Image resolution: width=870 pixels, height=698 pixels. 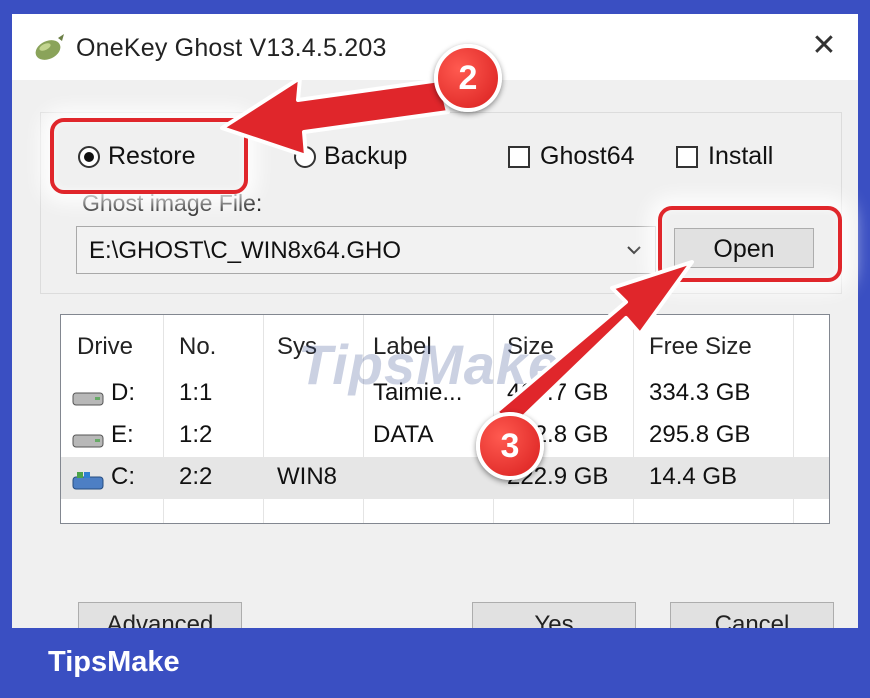 What do you see at coordinates (122, 434) in the screenshot?
I see `cell-drive: E:` at bounding box center [122, 434].